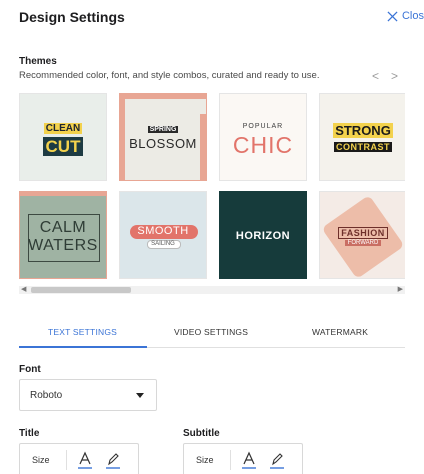  I want to click on theme-title-line2: WATERS, so click(63, 245).